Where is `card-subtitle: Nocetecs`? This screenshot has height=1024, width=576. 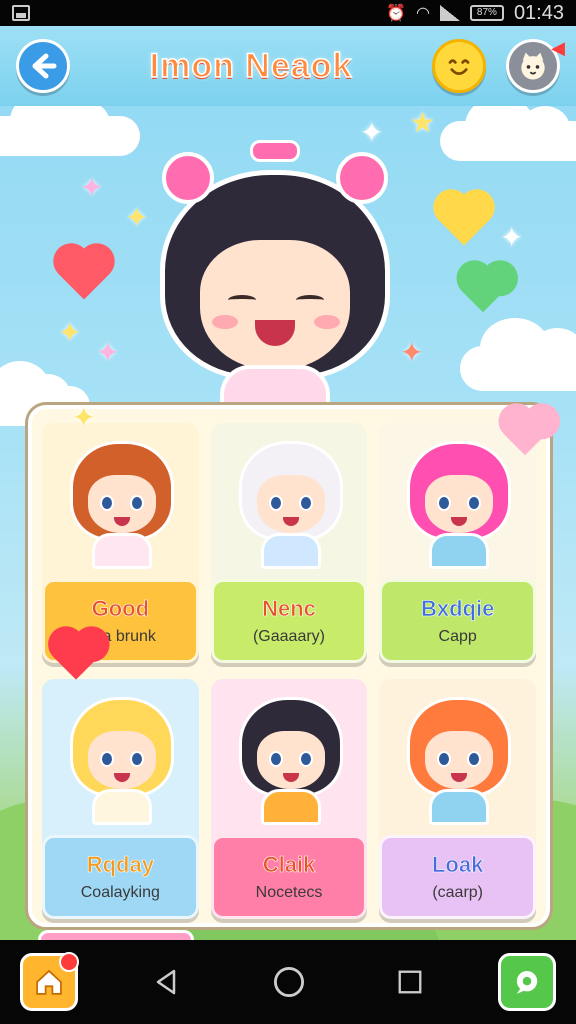 card-subtitle: Nocetecs is located at coordinates (289, 892).